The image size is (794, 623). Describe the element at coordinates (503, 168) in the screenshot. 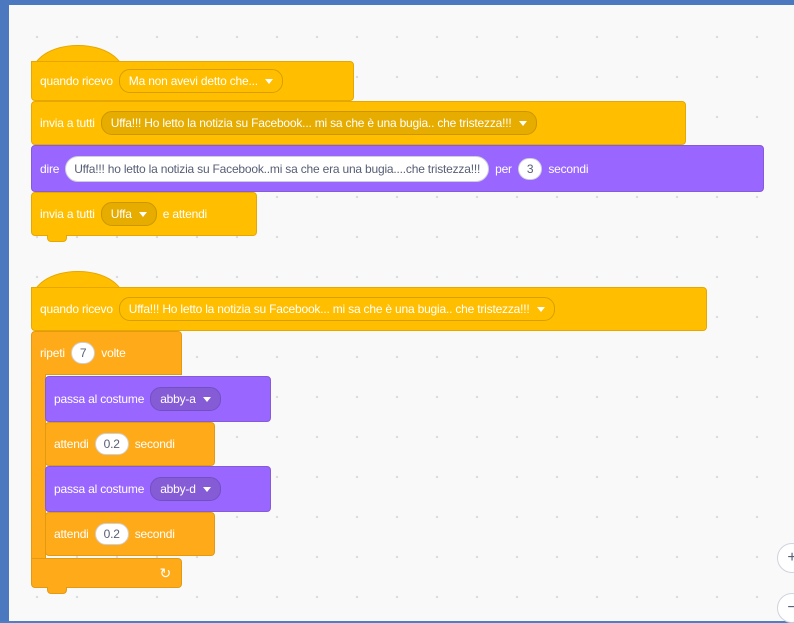

I see `block-label: per` at that location.